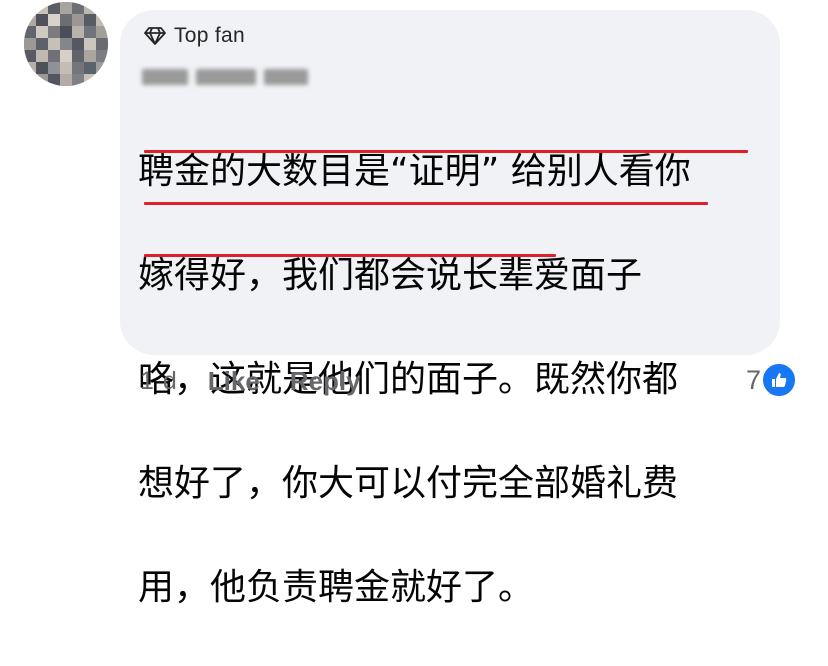 Image resolution: width=828 pixels, height=666 pixels. I want to click on reply-button: Reply, so click(325, 381).